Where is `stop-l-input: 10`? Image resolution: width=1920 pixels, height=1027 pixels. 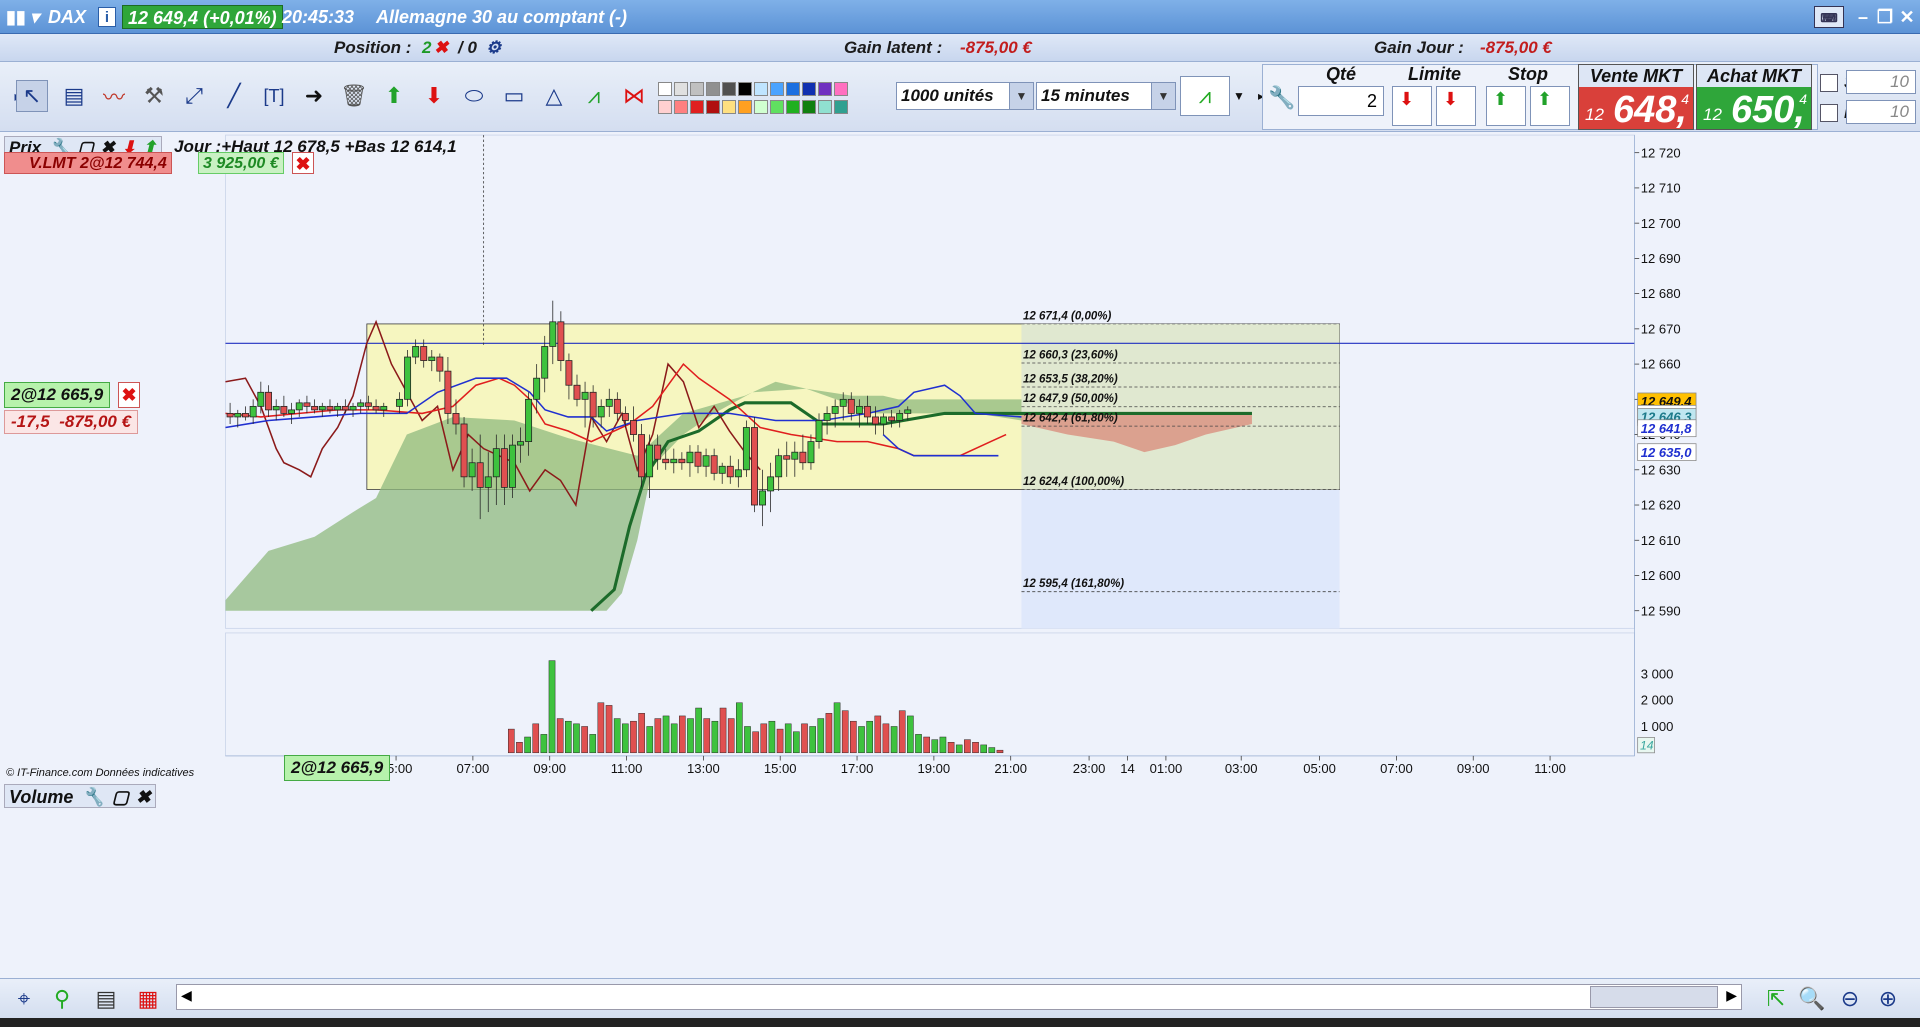 stop-l-input: 10 is located at coordinates (1881, 112).